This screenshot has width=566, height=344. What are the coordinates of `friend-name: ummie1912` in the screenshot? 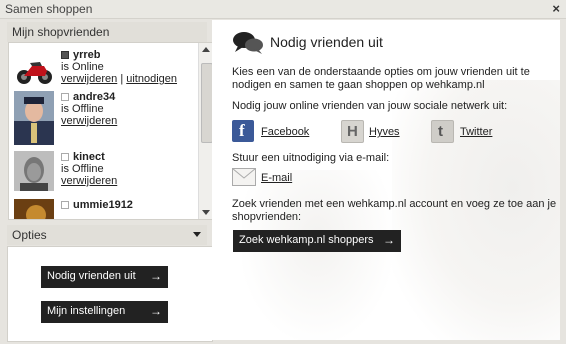 It's located at (97, 205).